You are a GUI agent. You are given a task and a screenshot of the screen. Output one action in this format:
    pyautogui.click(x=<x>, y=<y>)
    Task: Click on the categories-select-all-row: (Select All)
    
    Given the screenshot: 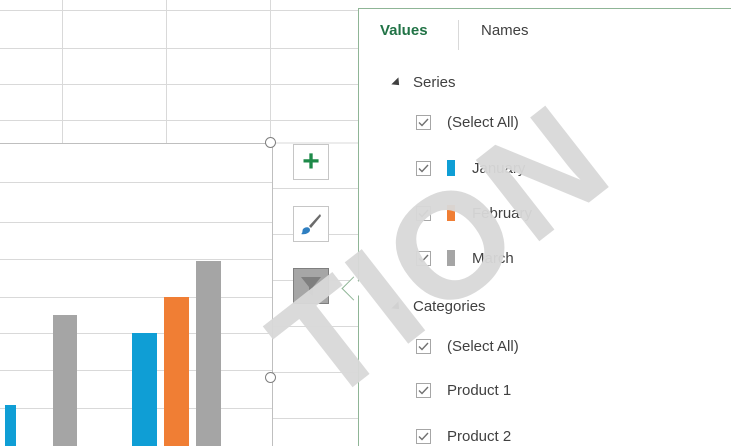 What is the action you would take?
    pyautogui.click(x=467, y=346)
    